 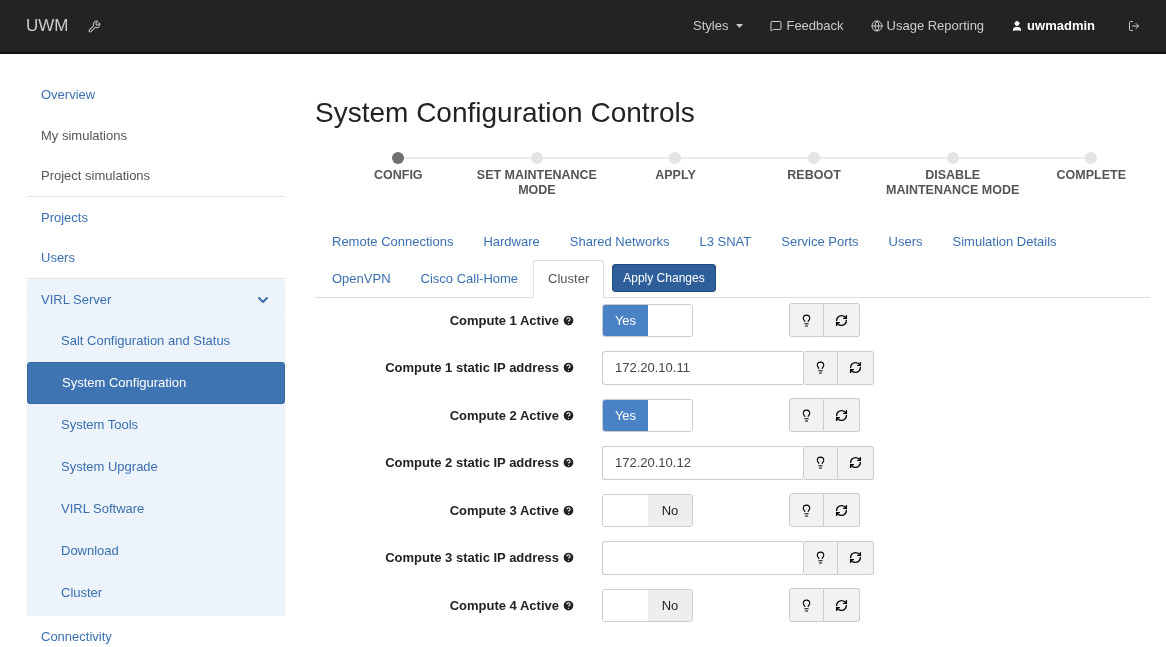 What do you see at coordinates (619, 242) in the screenshot?
I see `tab: Shared Networks` at bounding box center [619, 242].